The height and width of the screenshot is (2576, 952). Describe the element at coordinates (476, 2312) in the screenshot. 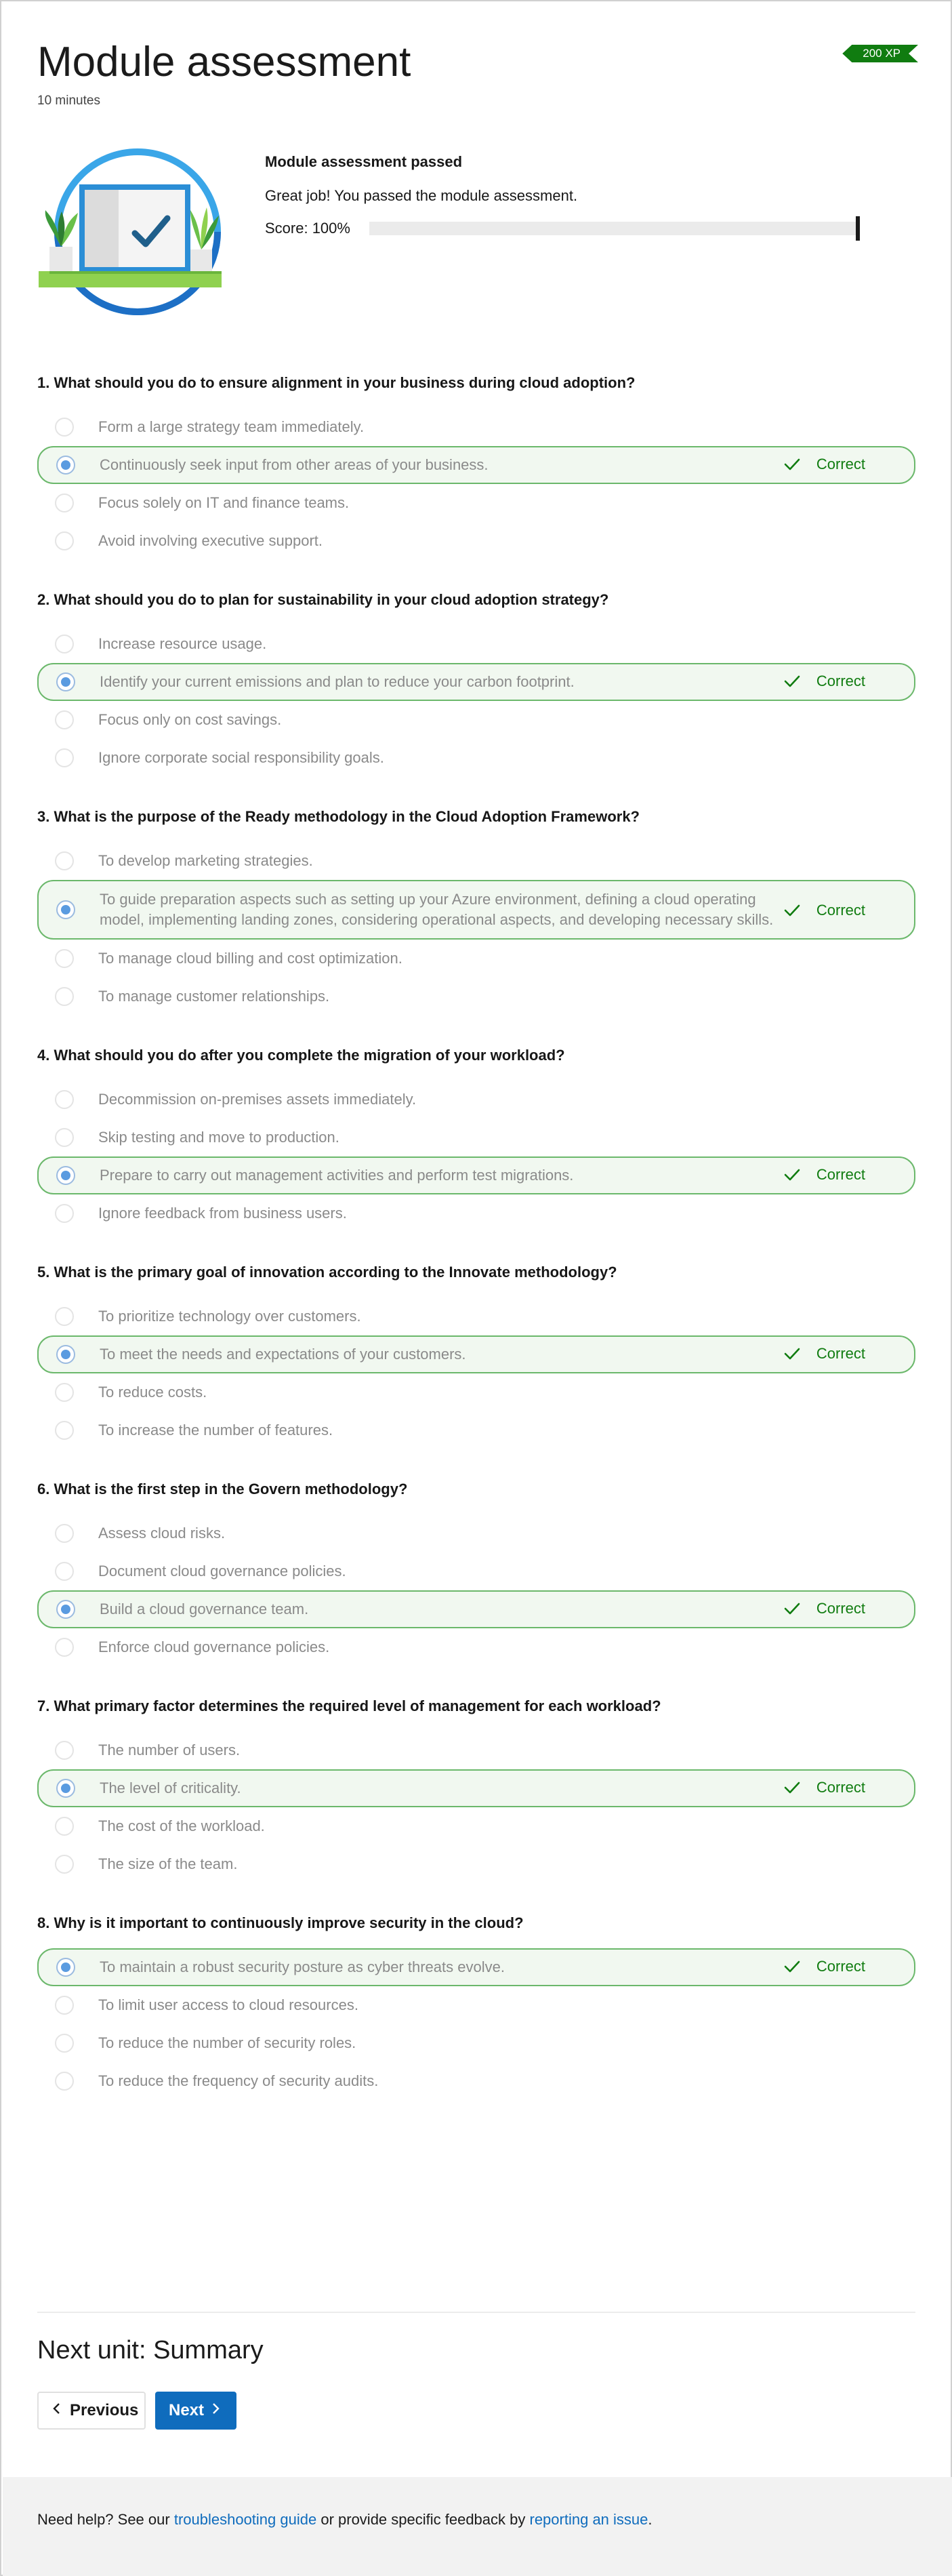

I see `divider` at that location.